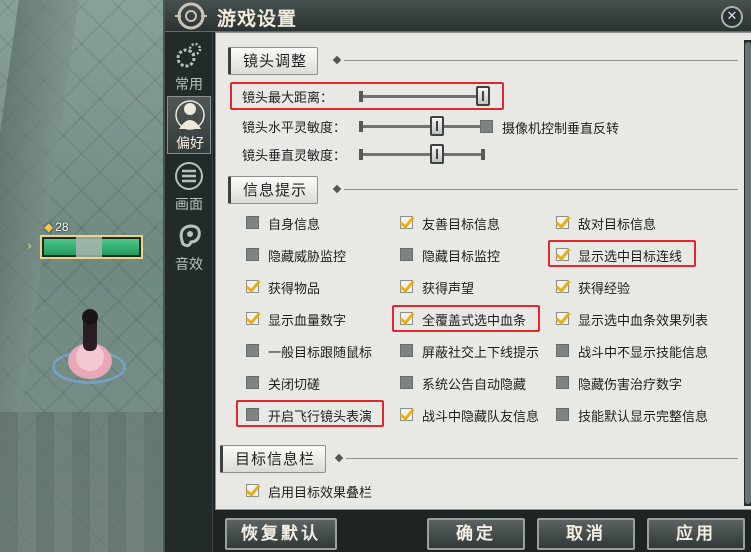 The width and height of the screenshot is (751, 552). I want to click on section-camera: 镜头调整, so click(483, 61).